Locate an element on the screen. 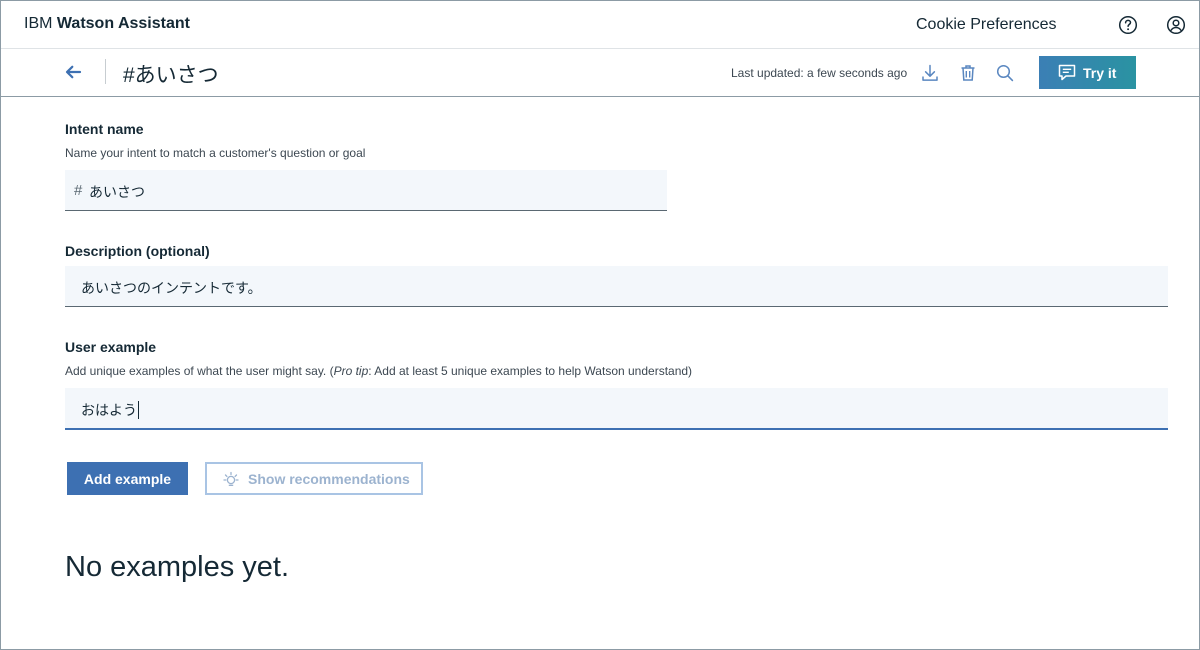 The image size is (1200, 650). description-value: あいさつのインテントです。 is located at coordinates (171, 288).